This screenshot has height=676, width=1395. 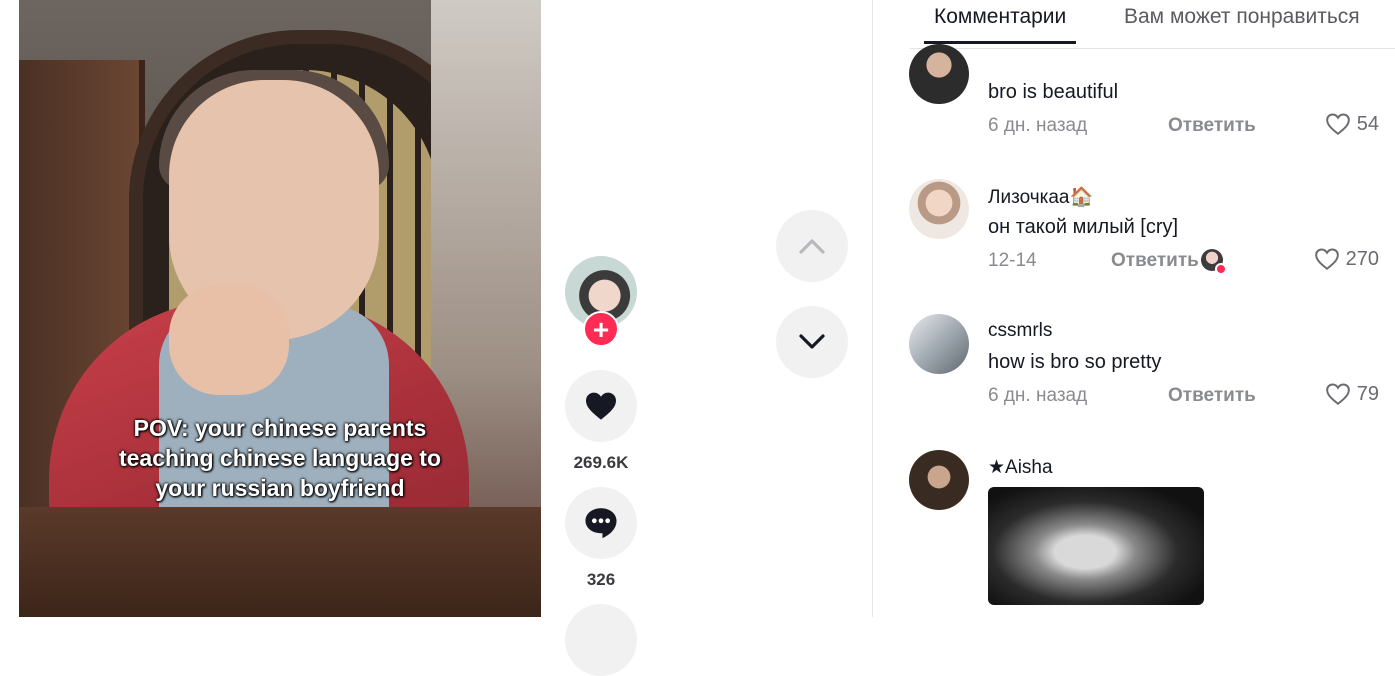 What do you see at coordinates (280, 428) in the screenshot?
I see `caption-line: POV: your chinese parents` at bounding box center [280, 428].